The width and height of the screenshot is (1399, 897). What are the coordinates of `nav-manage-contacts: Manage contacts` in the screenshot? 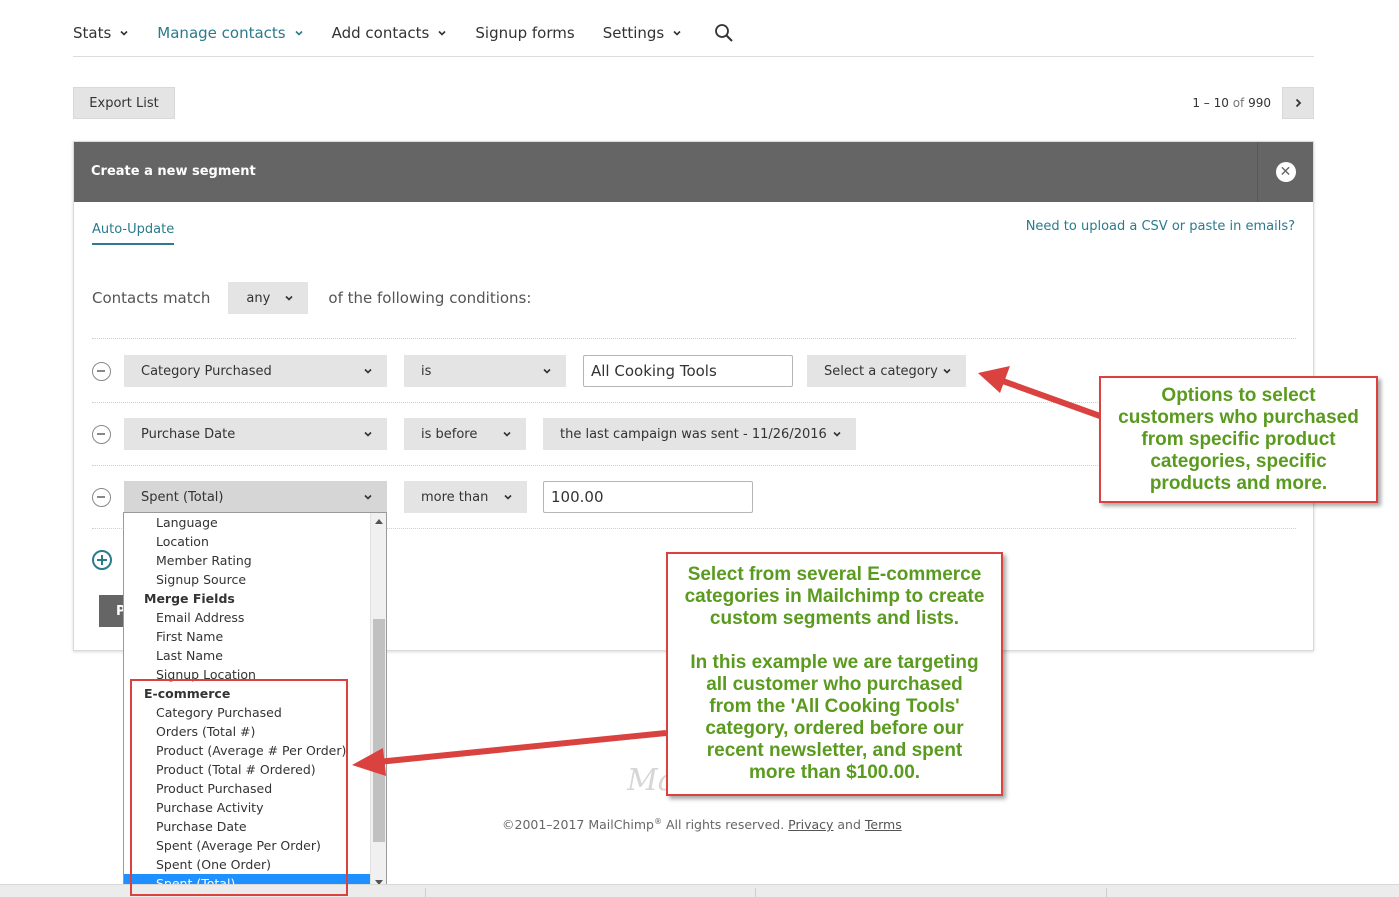 It's located at (230, 33).